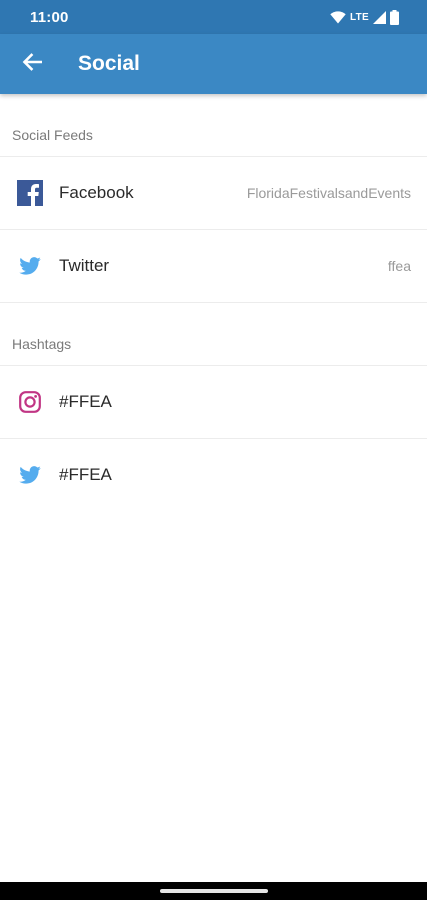 The height and width of the screenshot is (900, 427). I want to click on wifi-icon, so click(338, 17).